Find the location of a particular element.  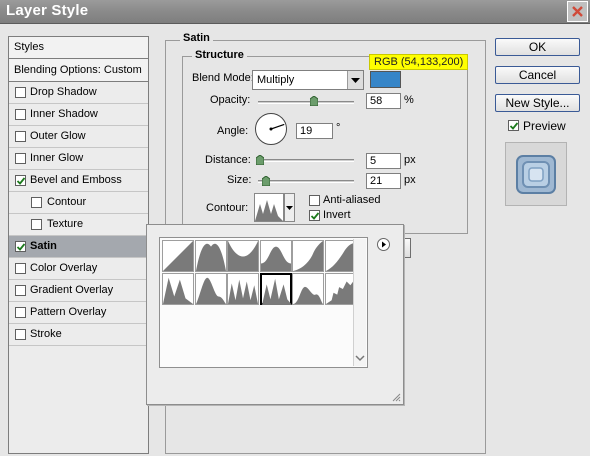

opacity-input: 58 is located at coordinates (383, 101).